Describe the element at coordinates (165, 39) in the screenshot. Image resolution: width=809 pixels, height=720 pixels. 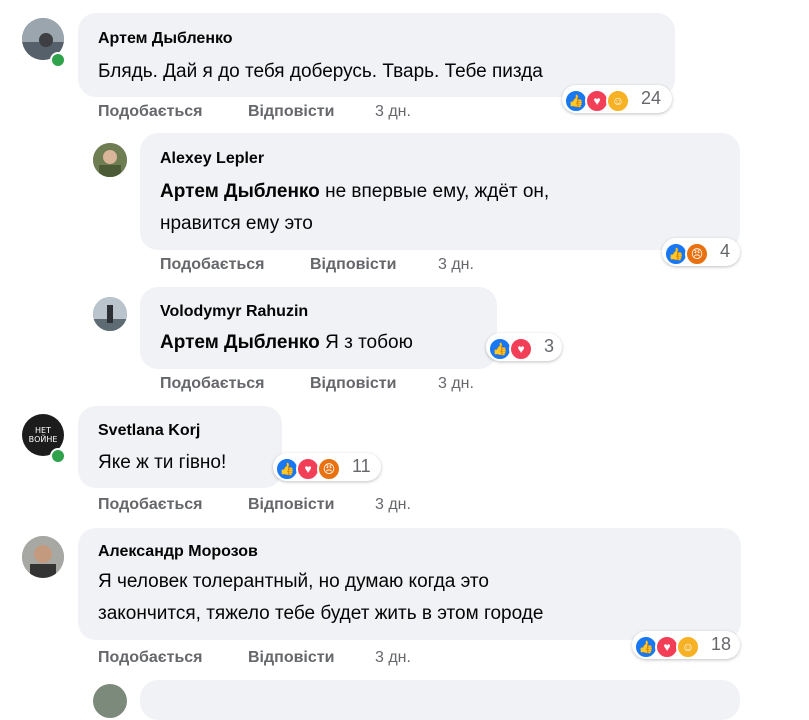
I see `comment-author: Артем Дыбленко` at that location.